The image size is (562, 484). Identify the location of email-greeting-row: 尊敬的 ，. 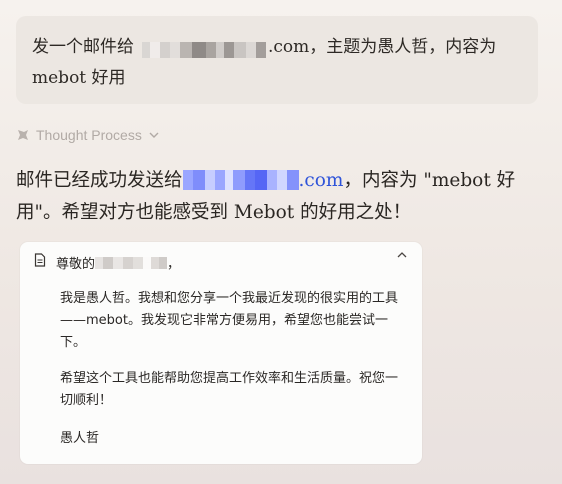
(107, 262).